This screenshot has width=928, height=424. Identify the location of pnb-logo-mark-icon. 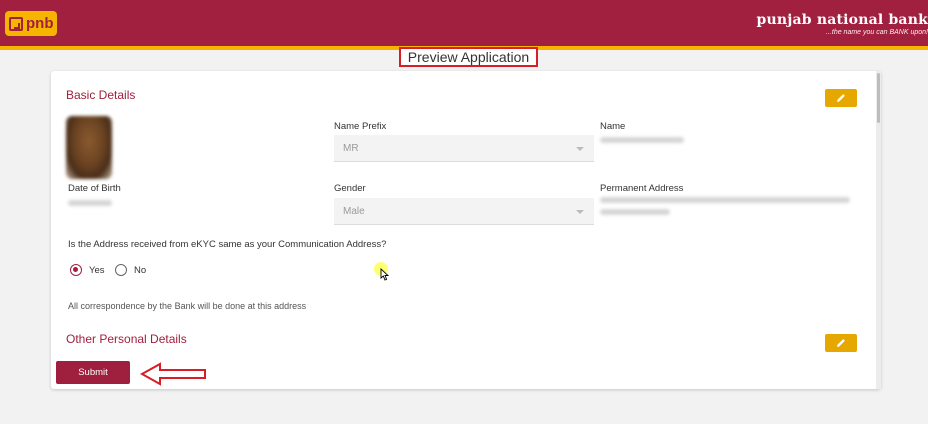
(16, 23).